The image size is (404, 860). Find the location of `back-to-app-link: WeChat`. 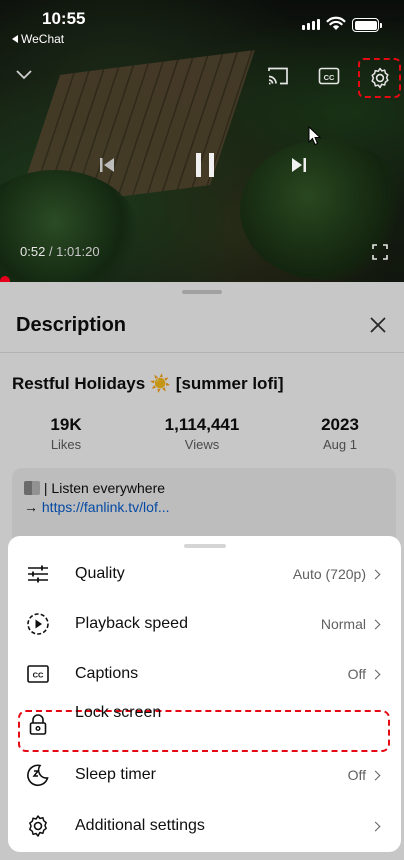

back-to-app-link: WeChat is located at coordinates (38, 39).